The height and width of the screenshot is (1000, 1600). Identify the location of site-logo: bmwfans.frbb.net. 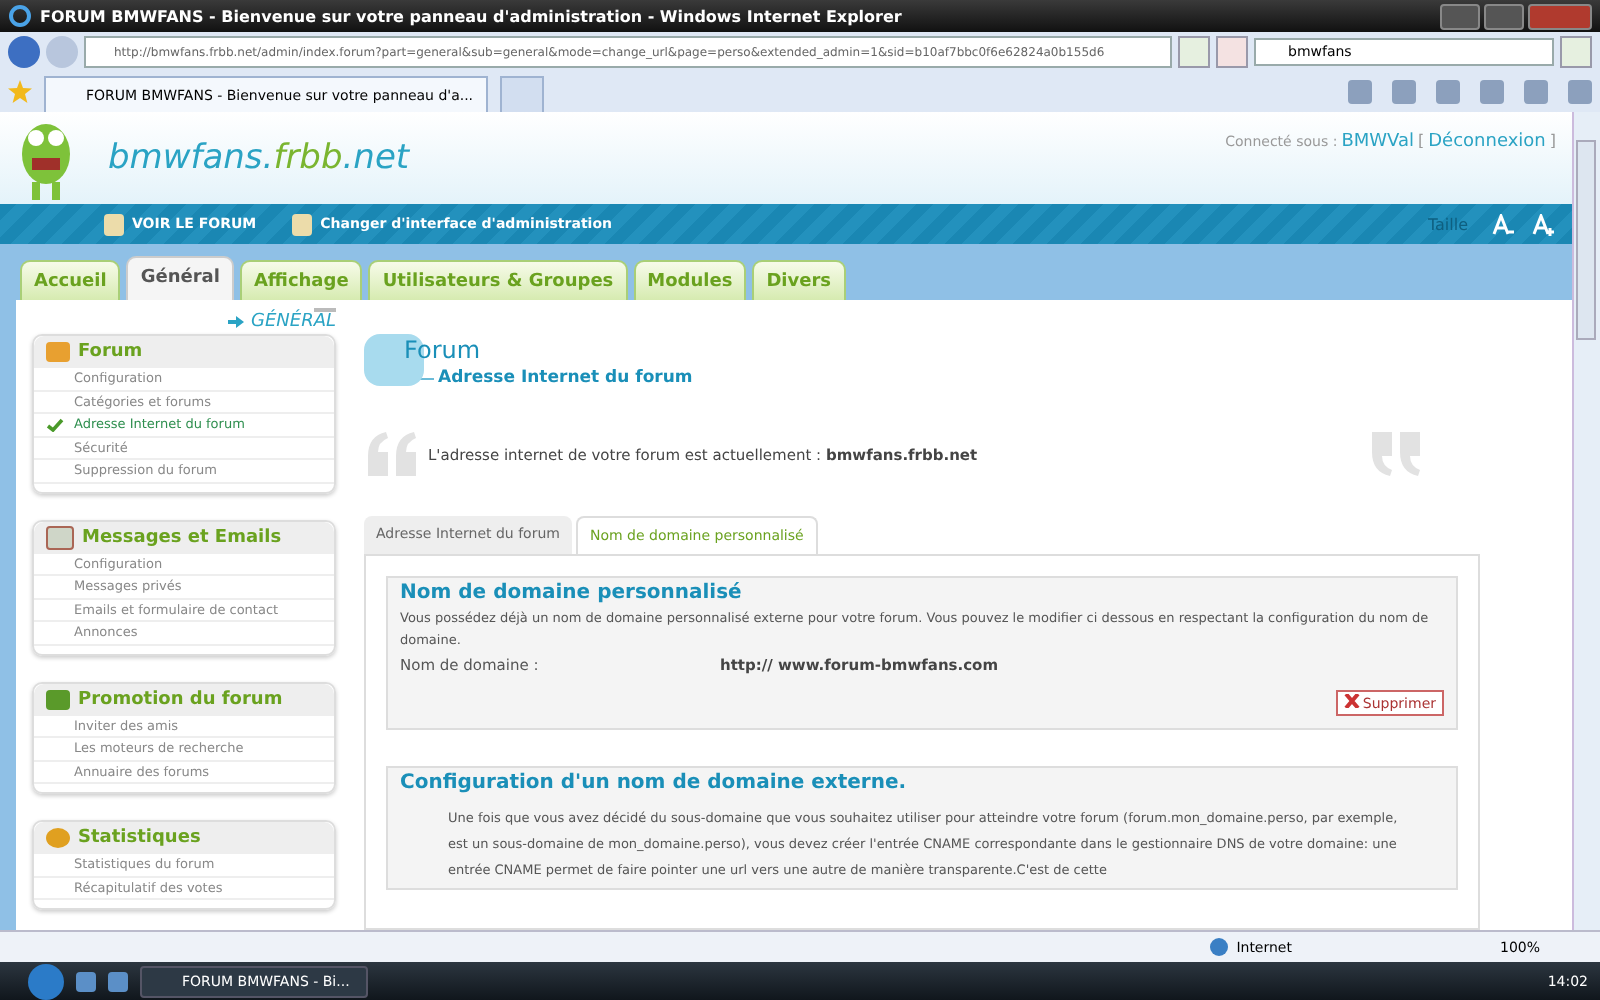
(259, 158).